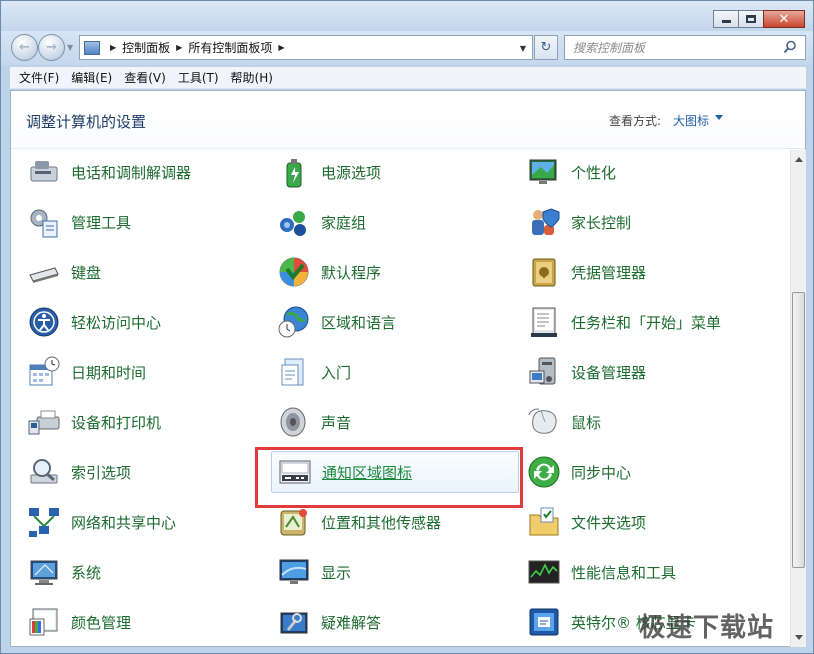 The height and width of the screenshot is (654, 814). Describe the element at coordinates (391, 222) in the screenshot. I see `item-homegroup: 家庭组` at that location.